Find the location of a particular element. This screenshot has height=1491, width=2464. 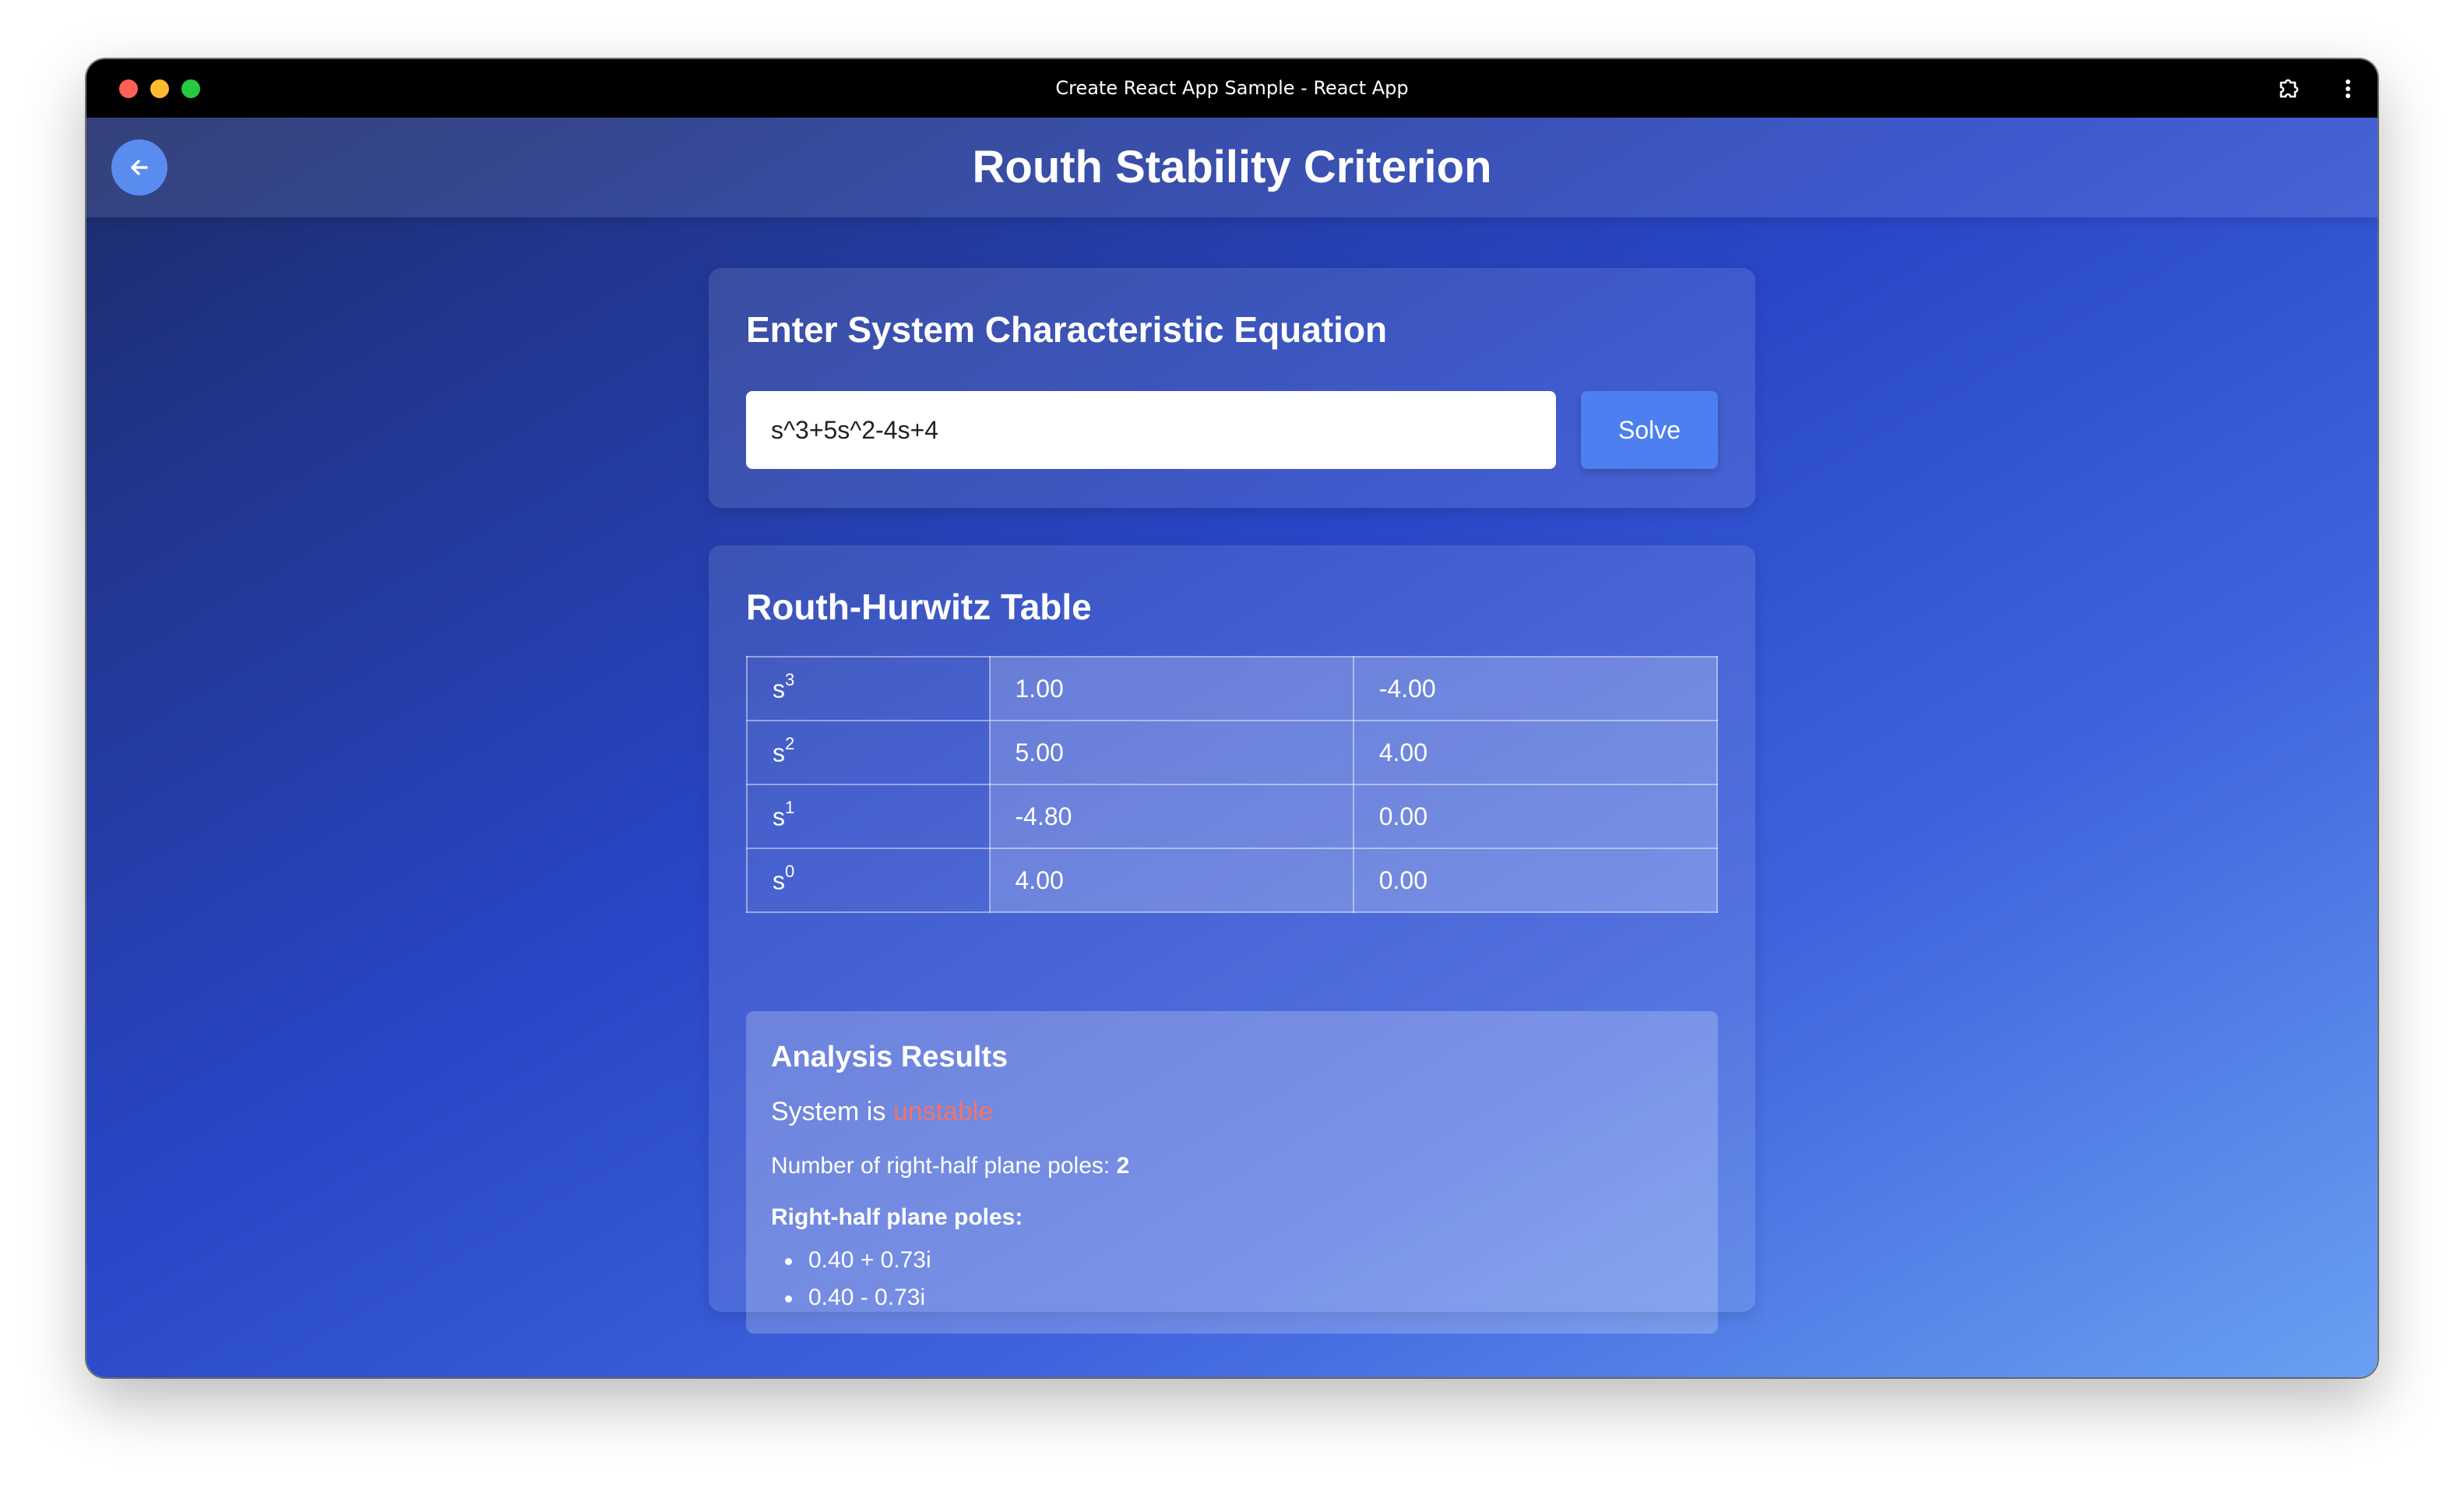

row-power-cell: s0 is located at coordinates (868, 880).